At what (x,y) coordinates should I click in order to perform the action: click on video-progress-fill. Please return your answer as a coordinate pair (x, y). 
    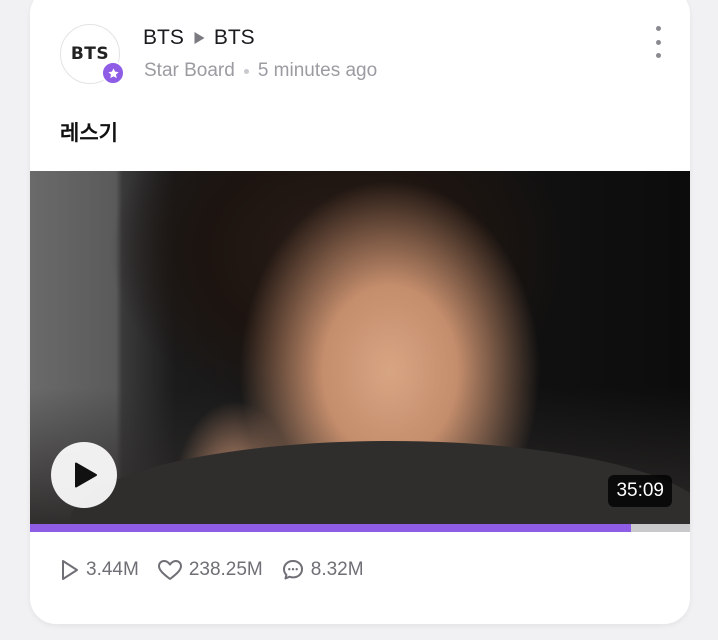
    Looking at the image, I should click on (330, 528).